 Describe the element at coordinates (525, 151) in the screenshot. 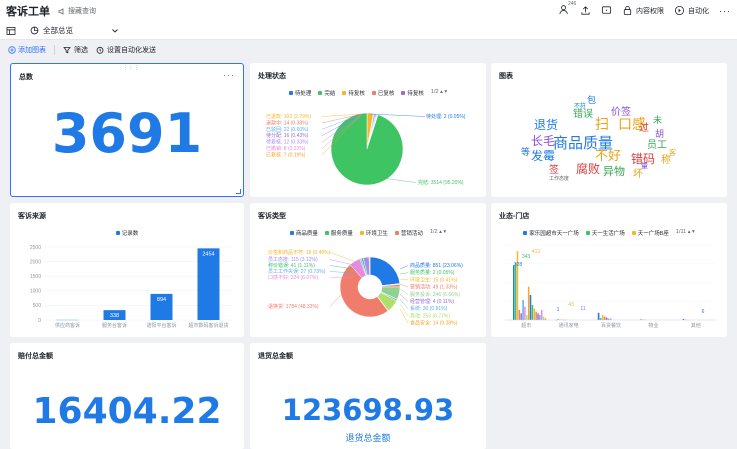

I see `wordcloud-word: 等` at that location.